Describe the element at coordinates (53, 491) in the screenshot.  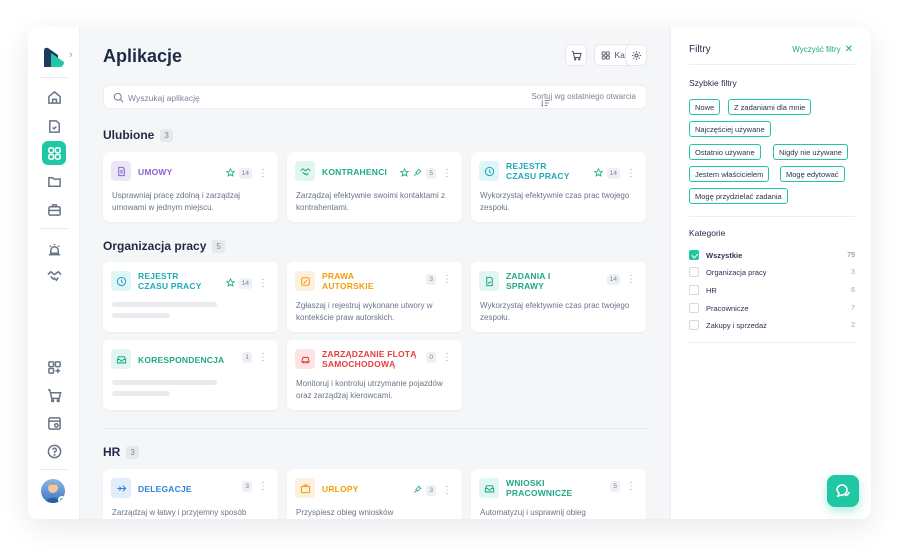
I see `avatar` at that location.